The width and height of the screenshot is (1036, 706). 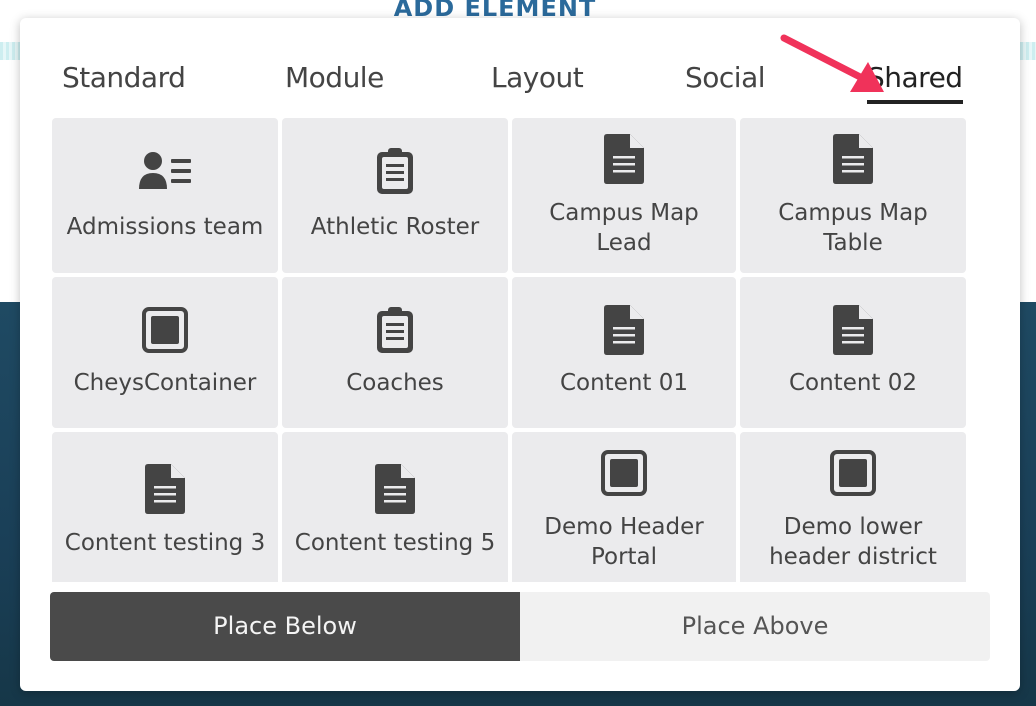 I want to click on element-card-cheyscontainer: CheysContainer, so click(x=165, y=352).